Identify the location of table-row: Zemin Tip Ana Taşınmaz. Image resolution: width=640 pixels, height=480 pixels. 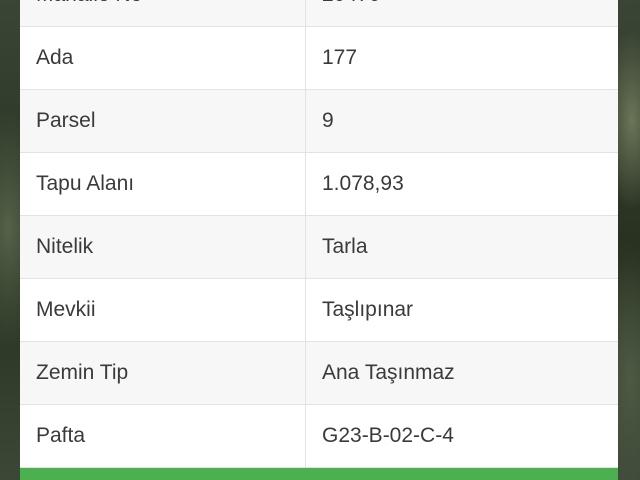
(319, 373).